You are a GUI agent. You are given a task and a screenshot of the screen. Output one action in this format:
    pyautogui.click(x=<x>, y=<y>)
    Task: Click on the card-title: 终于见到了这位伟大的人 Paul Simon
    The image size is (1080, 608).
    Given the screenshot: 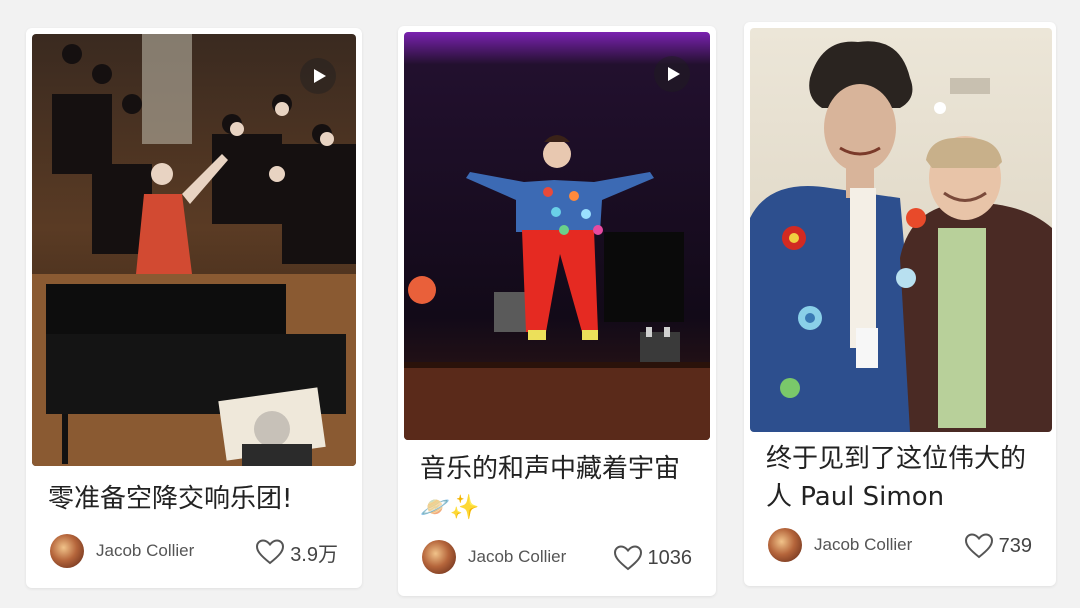 What is the action you would take?
    pyautogui.click(x=902, y=478)
    